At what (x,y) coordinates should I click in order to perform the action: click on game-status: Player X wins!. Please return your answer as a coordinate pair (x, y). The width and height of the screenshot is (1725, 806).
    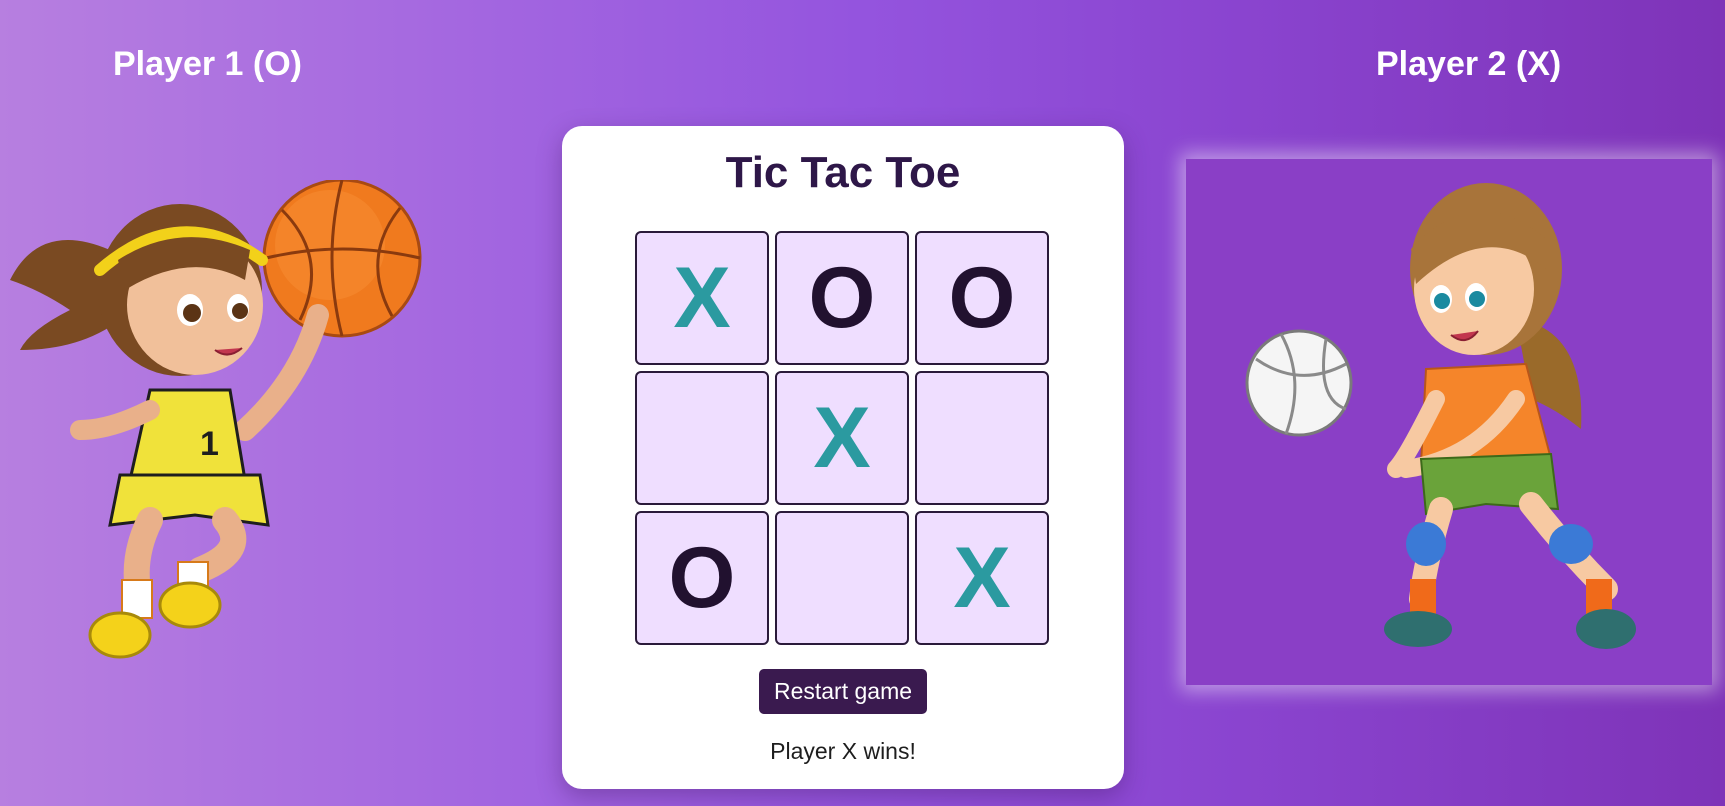
    Looking at the image, I should click on (843, 751).